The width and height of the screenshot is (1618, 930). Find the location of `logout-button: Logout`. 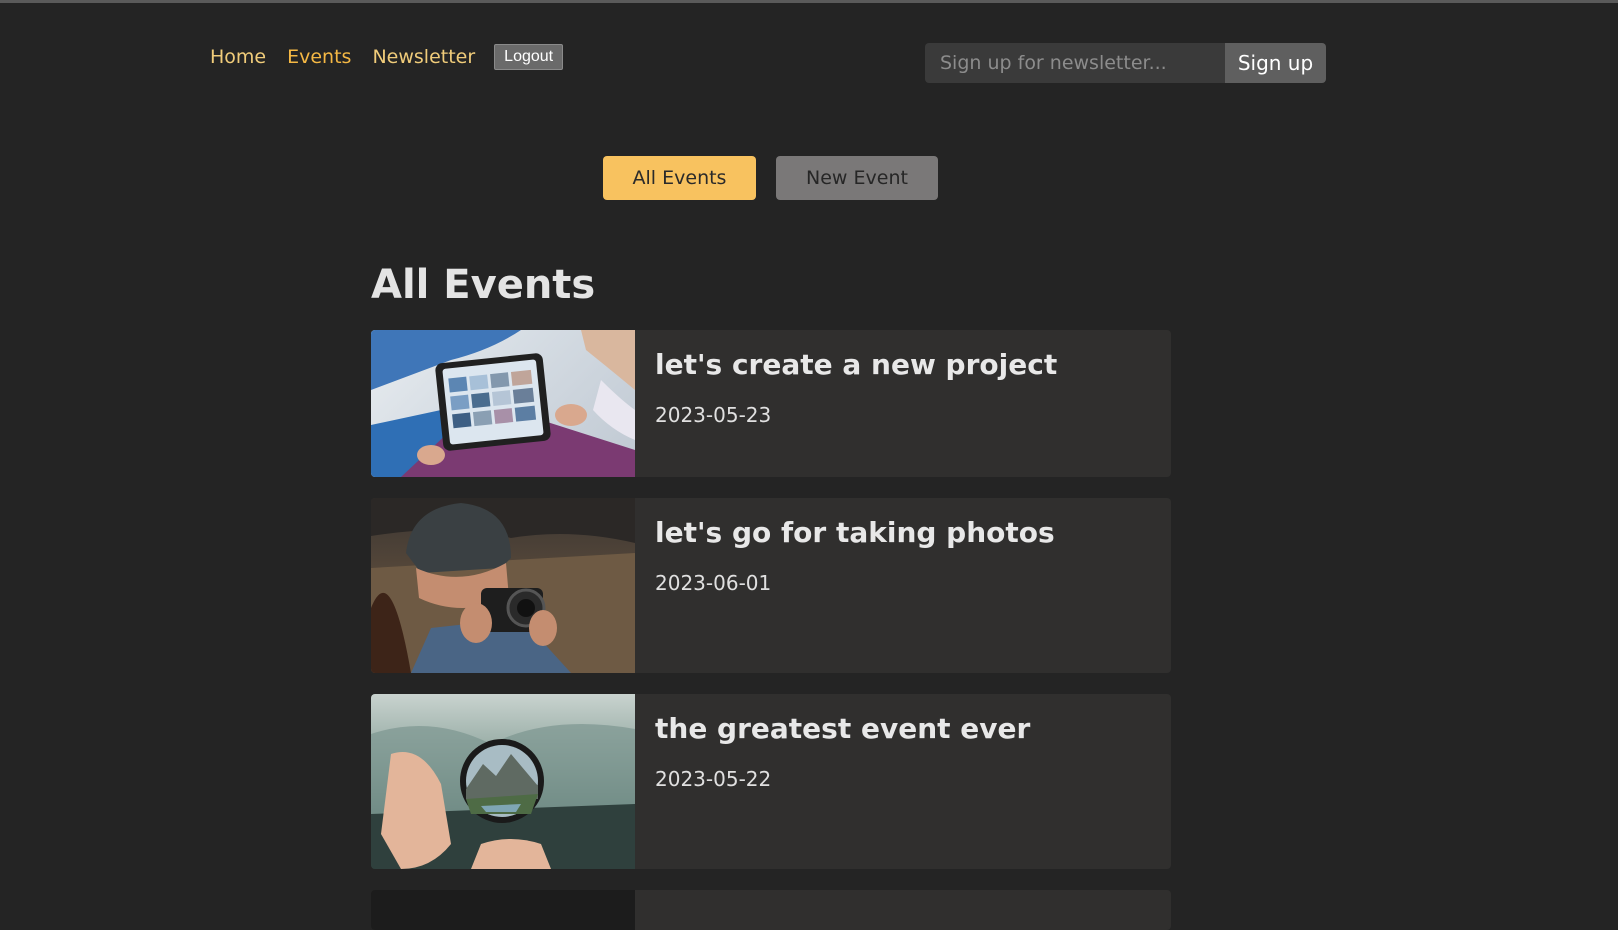

logout-button: Logout is located at coordinates (529, 57).